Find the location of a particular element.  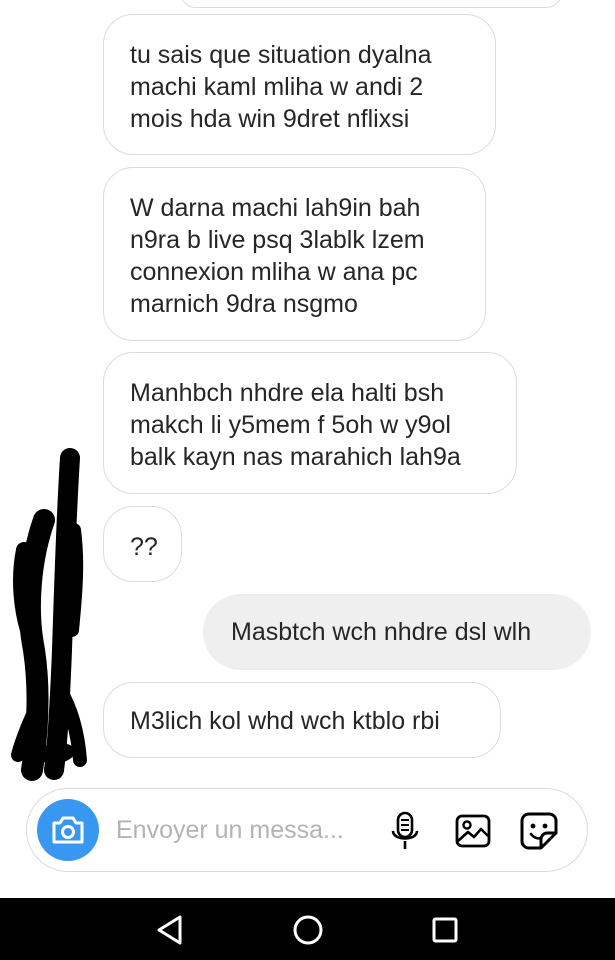

camera-button is located at coordinates (68, 830).